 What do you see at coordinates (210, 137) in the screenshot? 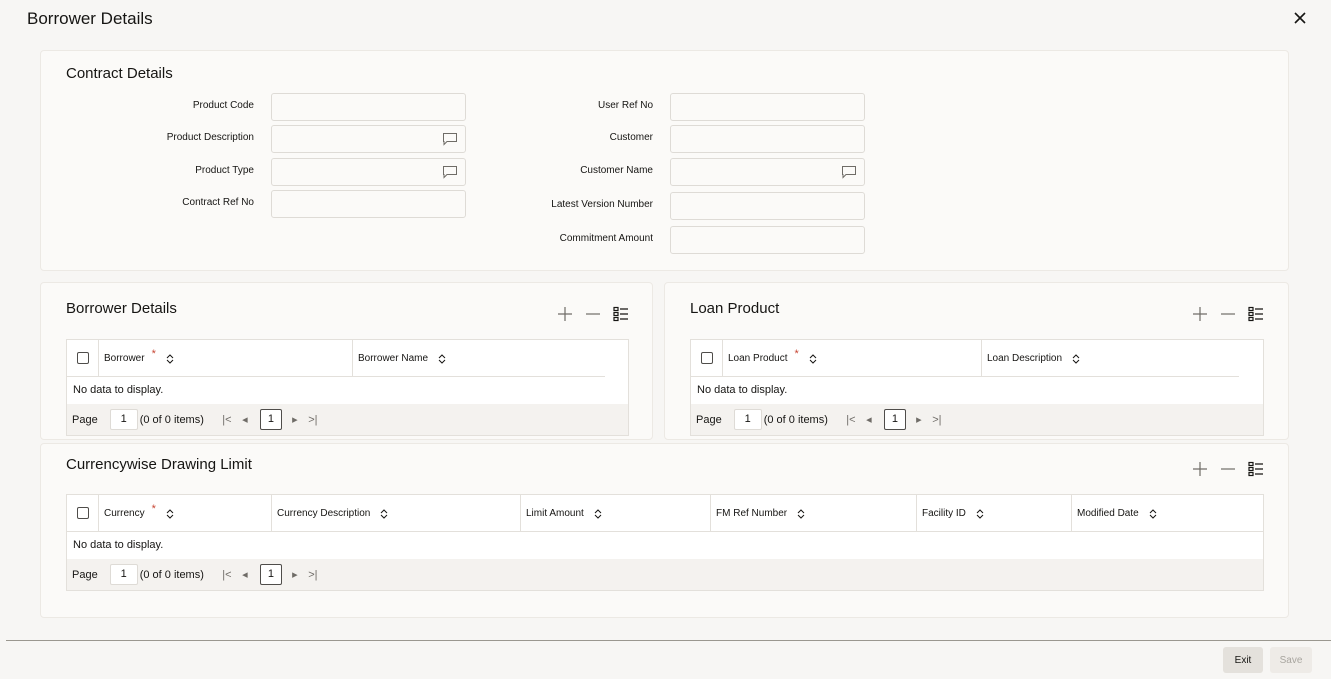
I see `product-description-label: Product Description` at bounding box center [210, 137].